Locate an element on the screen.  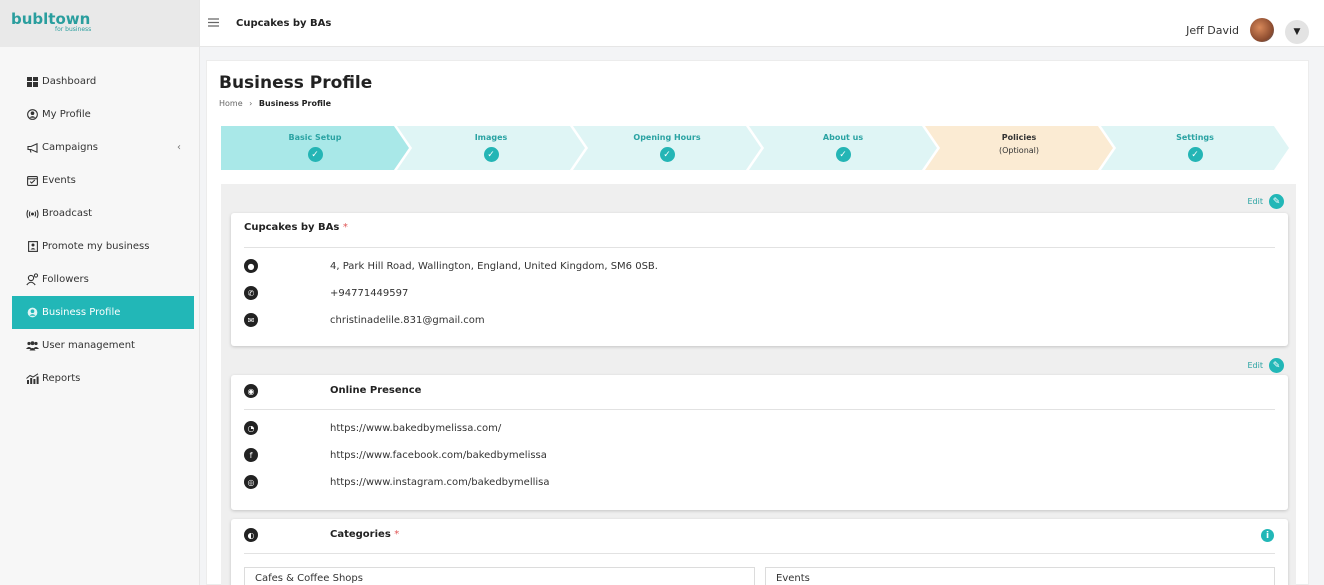
step-label: Opening Hours is located at coordinates (667, 137).